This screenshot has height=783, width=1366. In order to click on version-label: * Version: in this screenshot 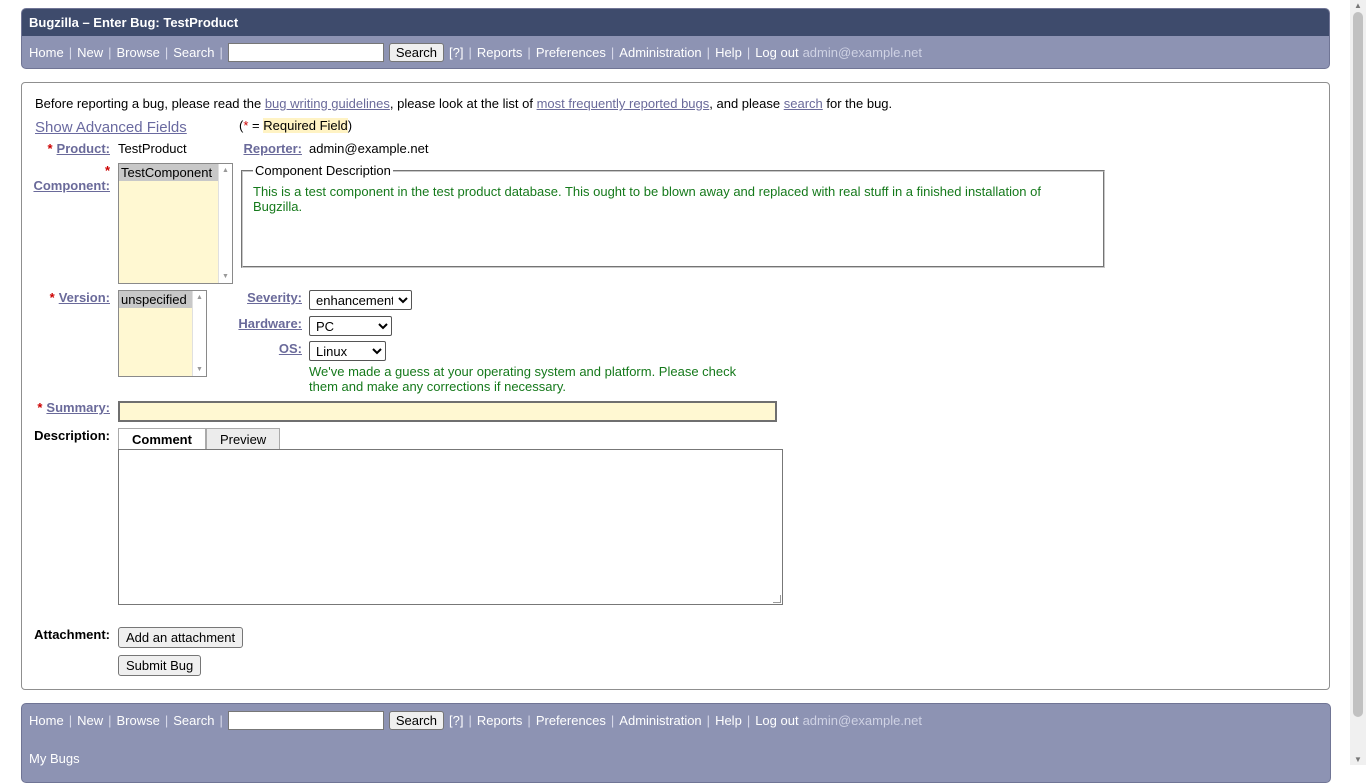, I will do `click(80, 297)`.